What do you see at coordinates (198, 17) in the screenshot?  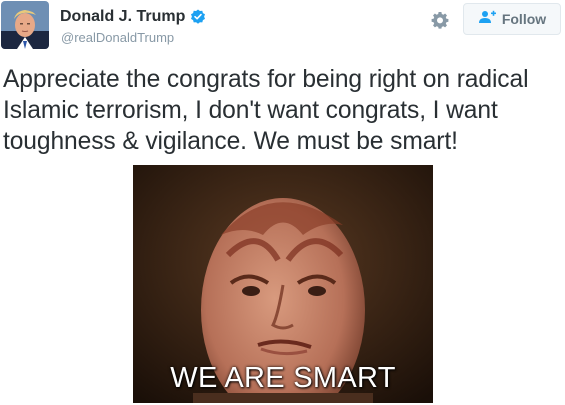 I see `verified-badge-icon` at bounding box center [198, 17].